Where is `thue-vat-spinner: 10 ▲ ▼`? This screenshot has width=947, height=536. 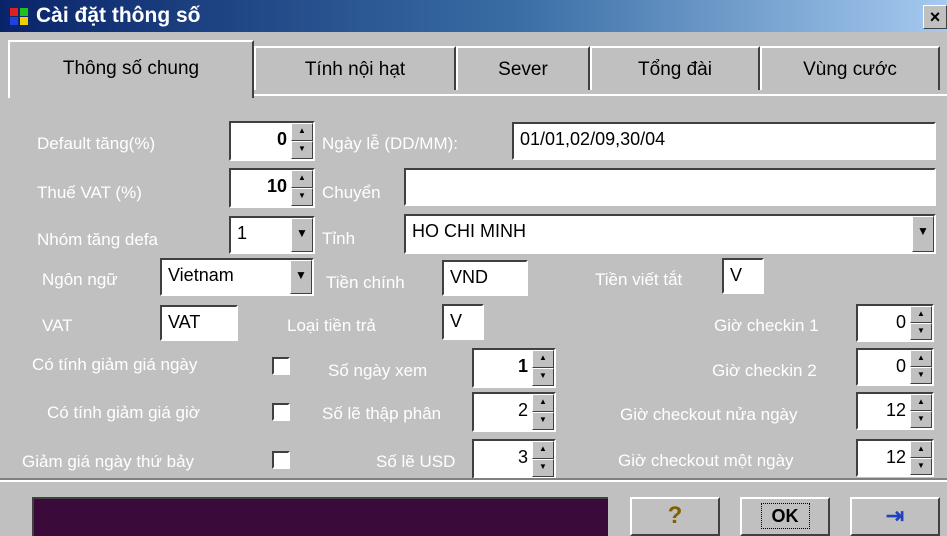
thue-vat-spinner: 10 ▲ ▼ is located at coordinates (272, 188).